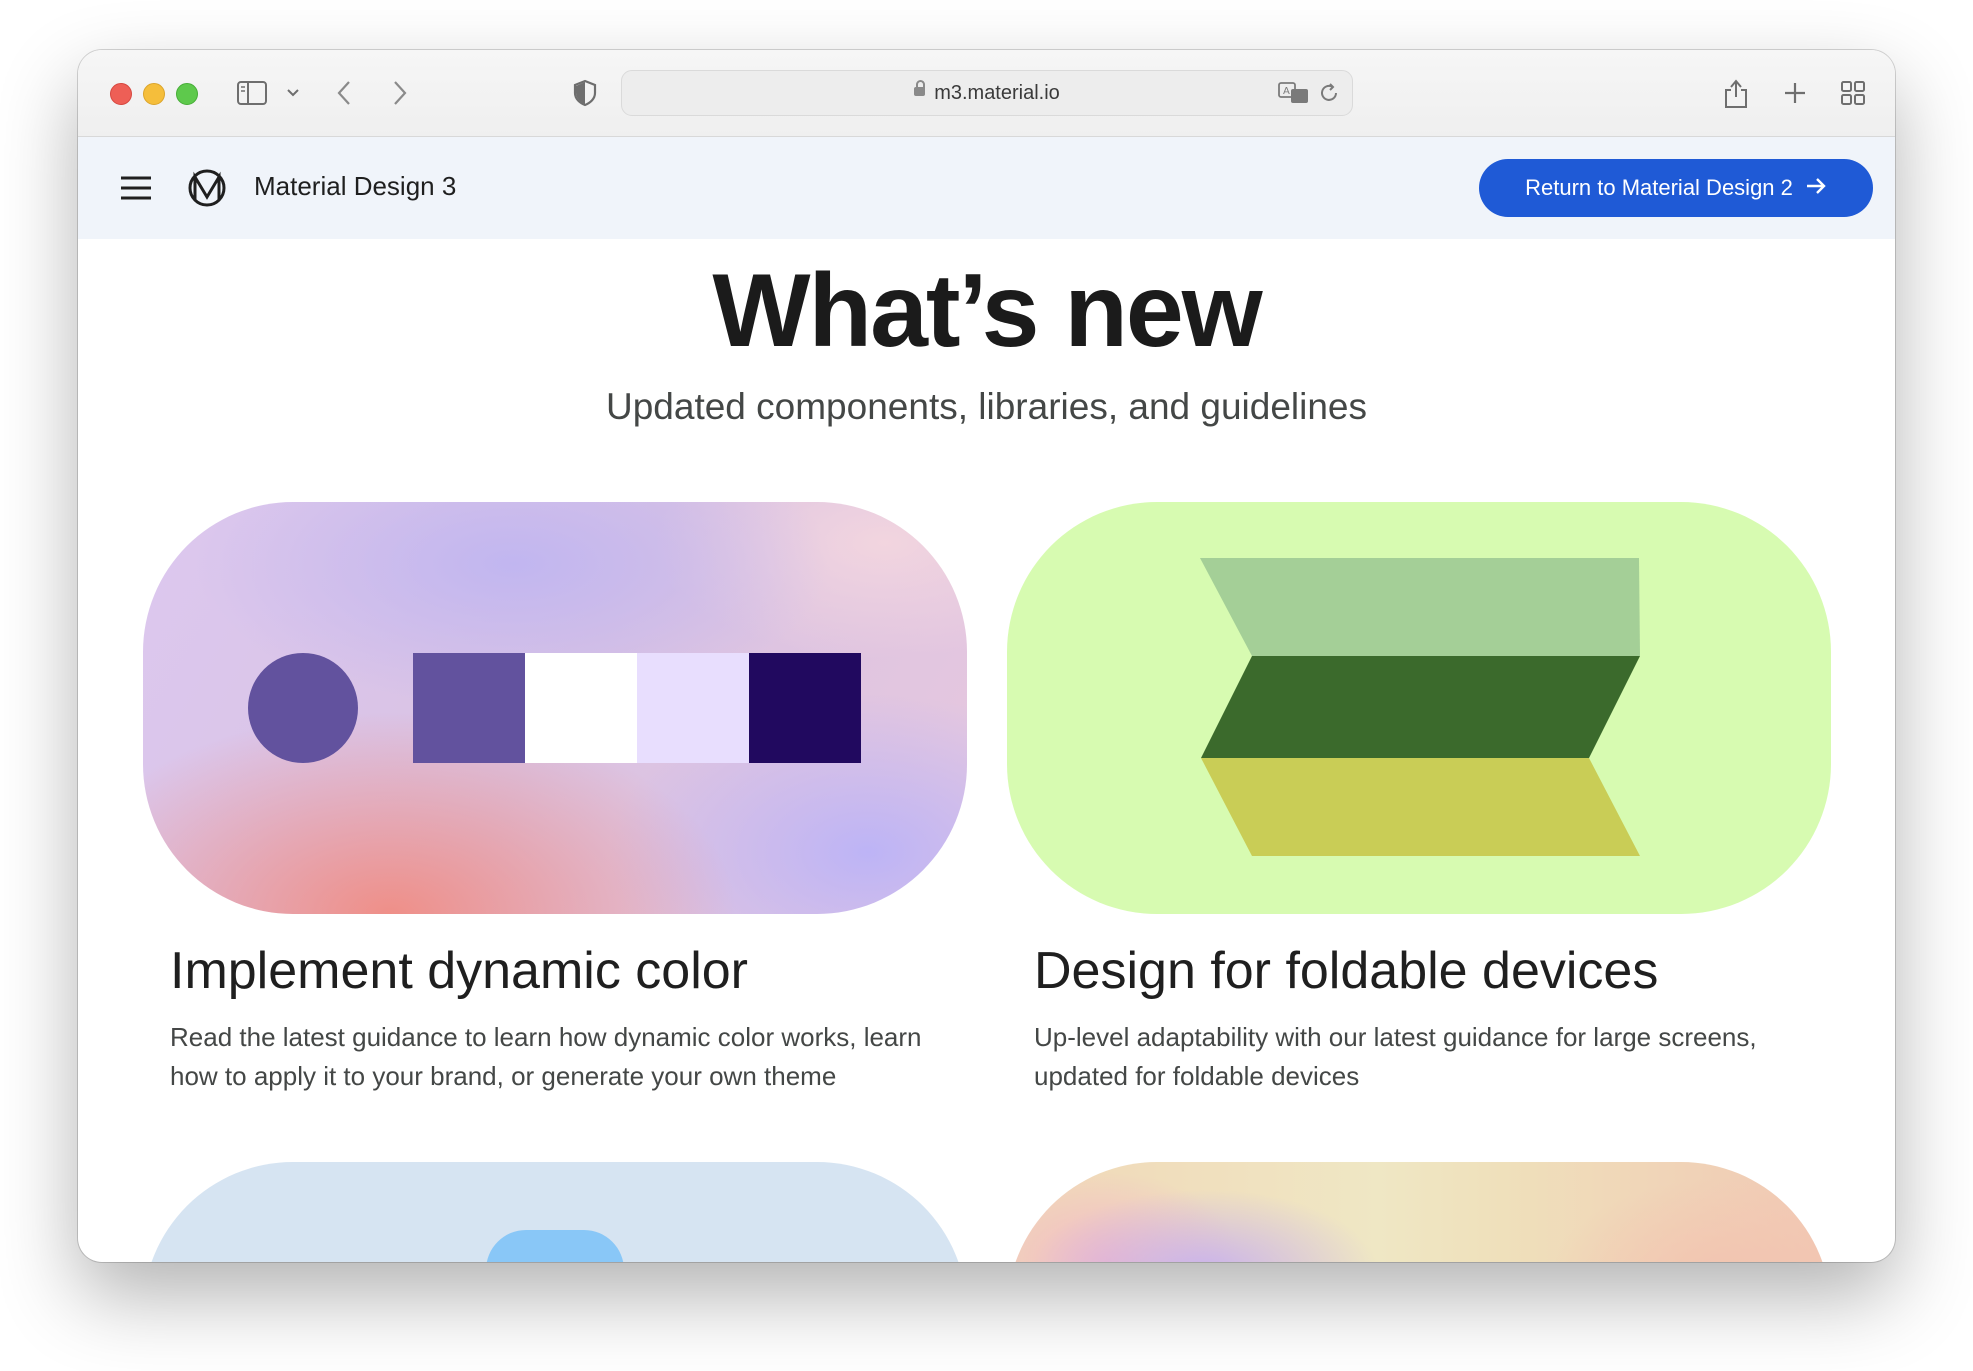 This screenshot has width=1973, height=1371. Describe the element at coordinates (355, 186) in the screenshot. I see `site-title: Material Design 3` at that location.